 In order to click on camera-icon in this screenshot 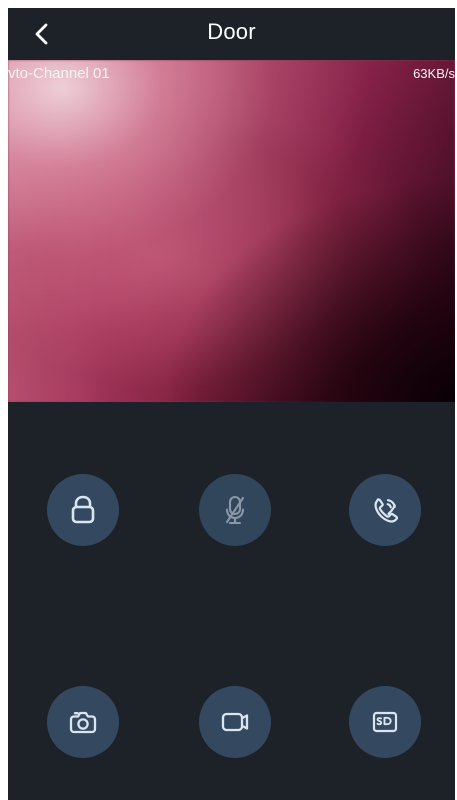, I will do `click(83, 722)`.